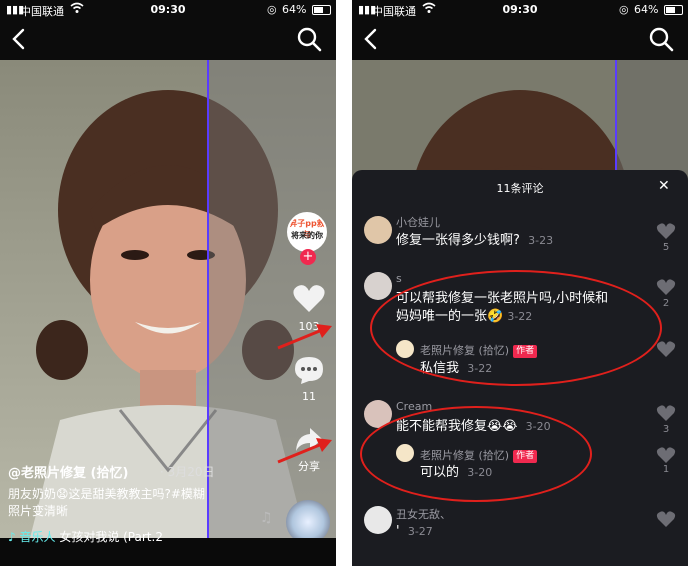  Describe the element at coordinates (38, 511) in the screenshot. I see `caption-line-2: 照片变清晰` at that location.